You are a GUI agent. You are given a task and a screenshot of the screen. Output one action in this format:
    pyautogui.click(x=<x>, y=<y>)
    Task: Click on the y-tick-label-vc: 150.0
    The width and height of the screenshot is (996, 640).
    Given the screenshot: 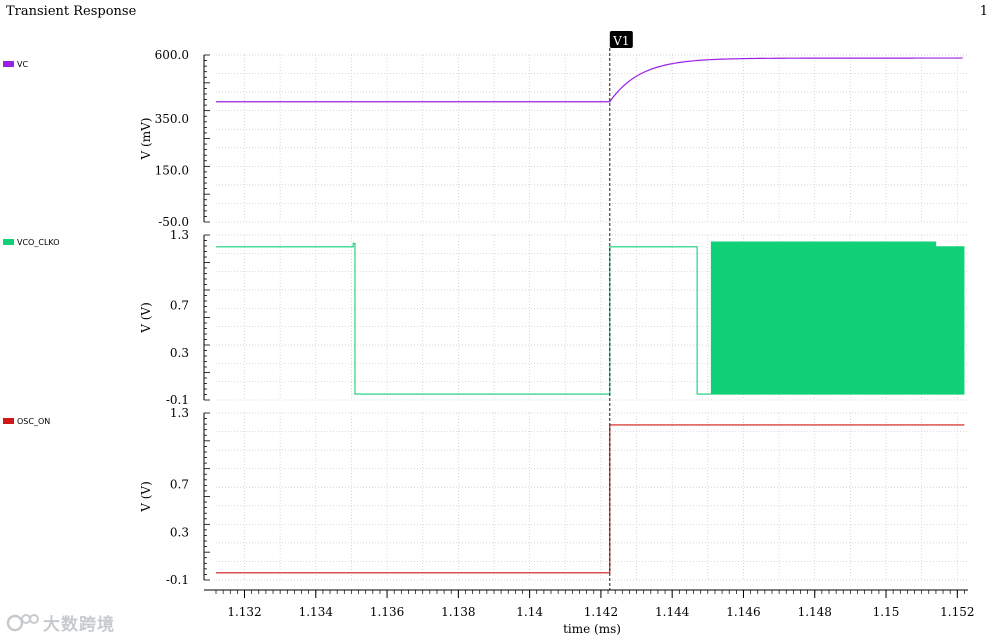 What is the action you would take?
    pyautogui.click(x=172, y=171)
    